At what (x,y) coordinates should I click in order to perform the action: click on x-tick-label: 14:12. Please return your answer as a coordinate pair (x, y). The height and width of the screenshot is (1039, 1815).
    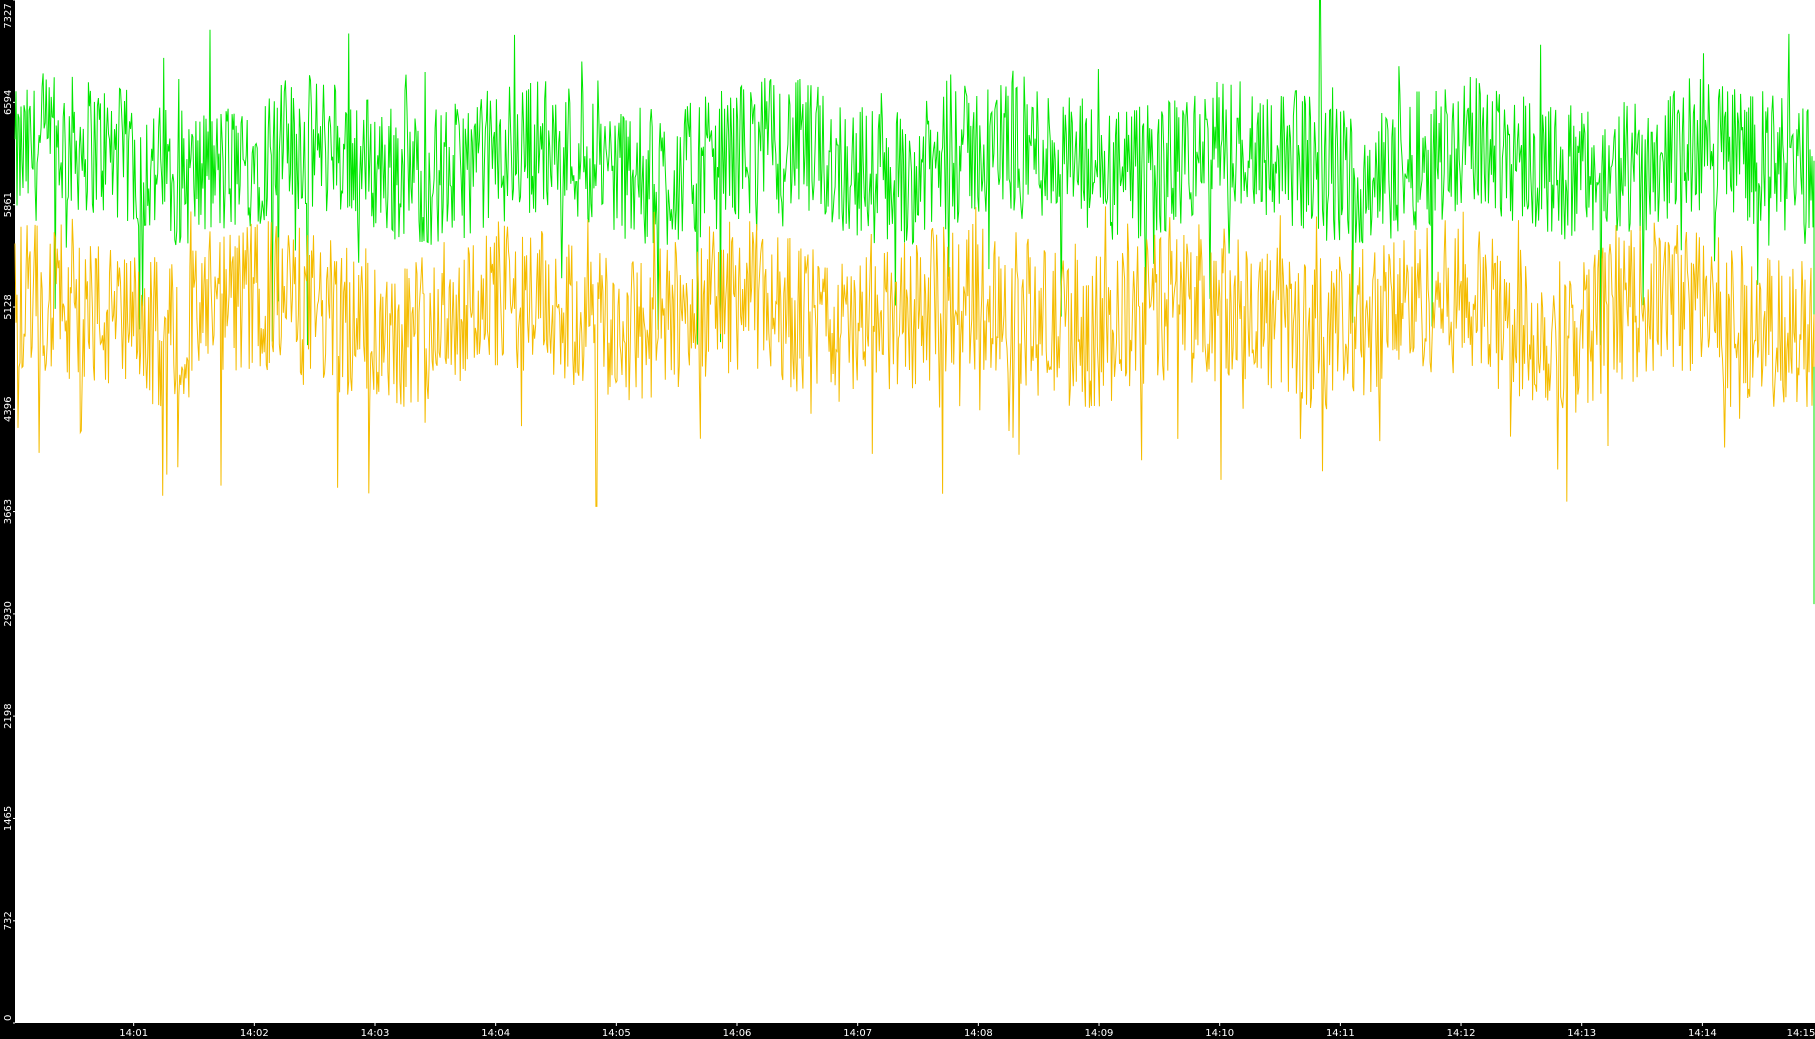
    Looking at the image, I should click on (1461, 1033).